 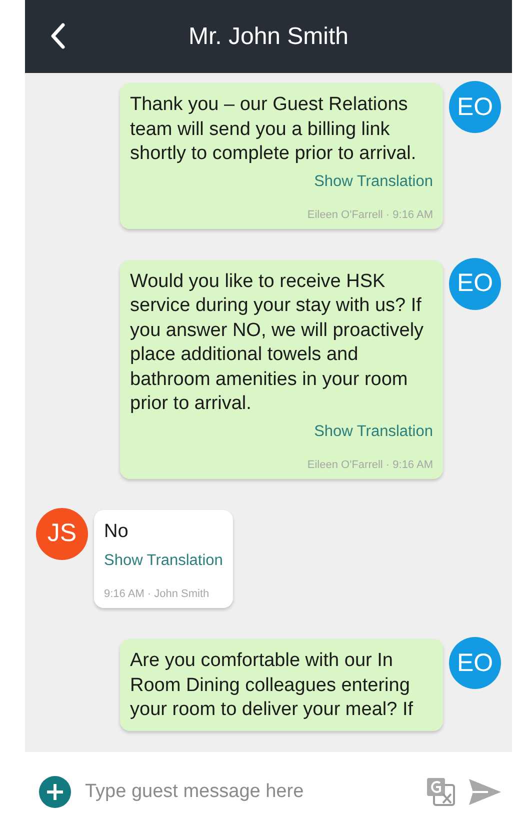 I want to click on message-meta: 9:16 AM · John Smith, so click(x=157, y=594).